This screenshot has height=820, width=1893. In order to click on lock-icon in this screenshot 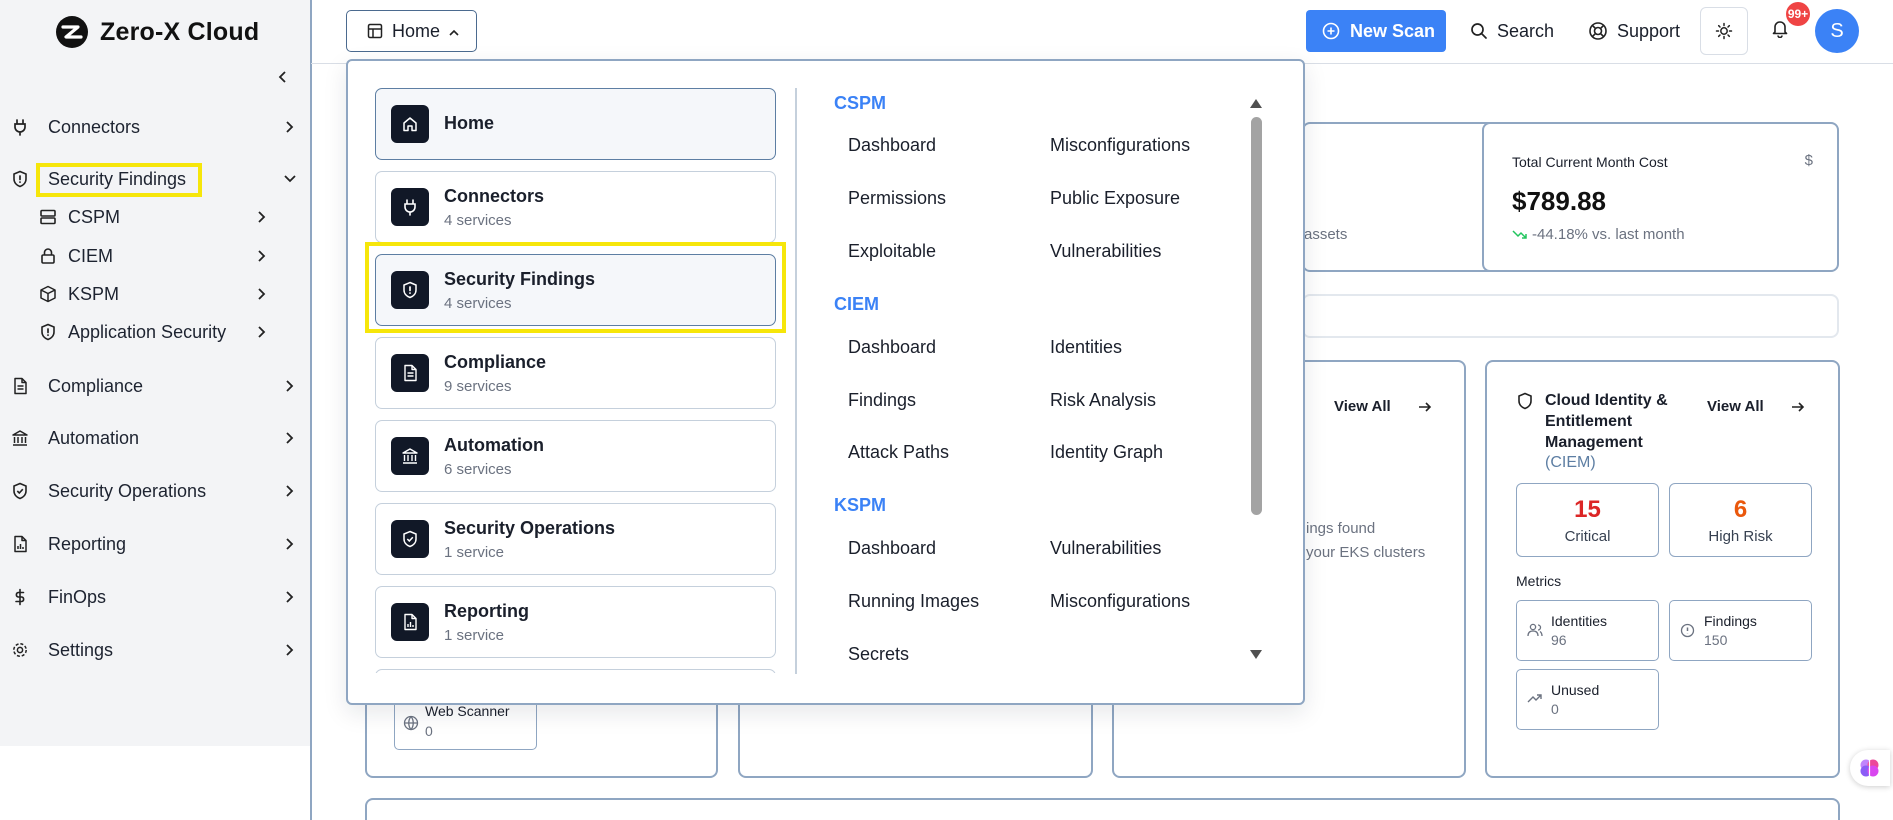, I will do `click(48, 256)`.